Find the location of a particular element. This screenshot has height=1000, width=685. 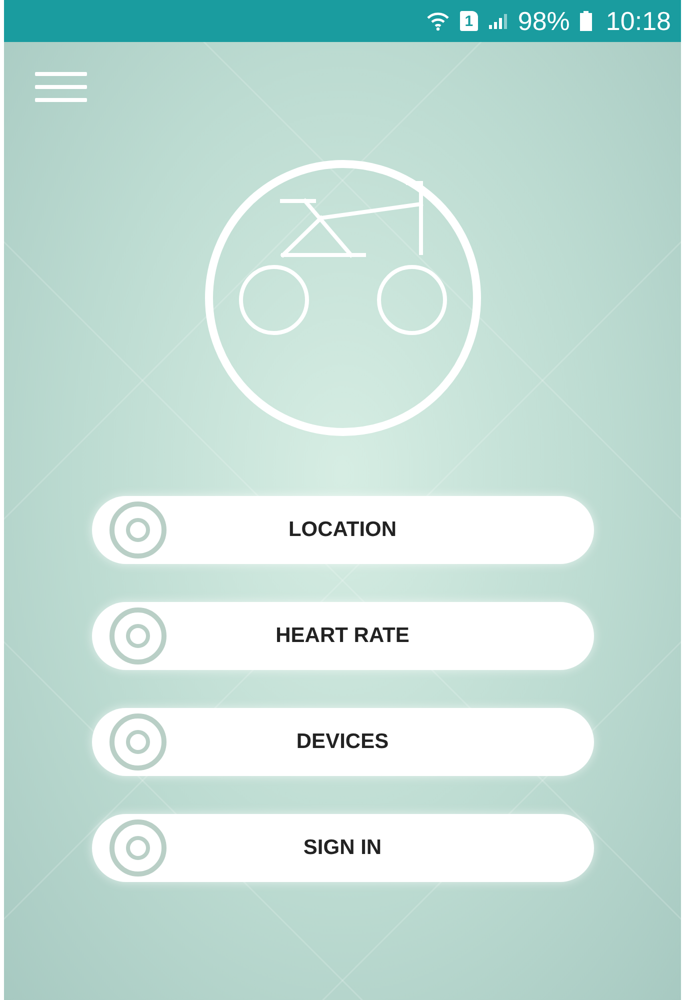

clock-time: 10:18 is located at coordinates (638, 21).